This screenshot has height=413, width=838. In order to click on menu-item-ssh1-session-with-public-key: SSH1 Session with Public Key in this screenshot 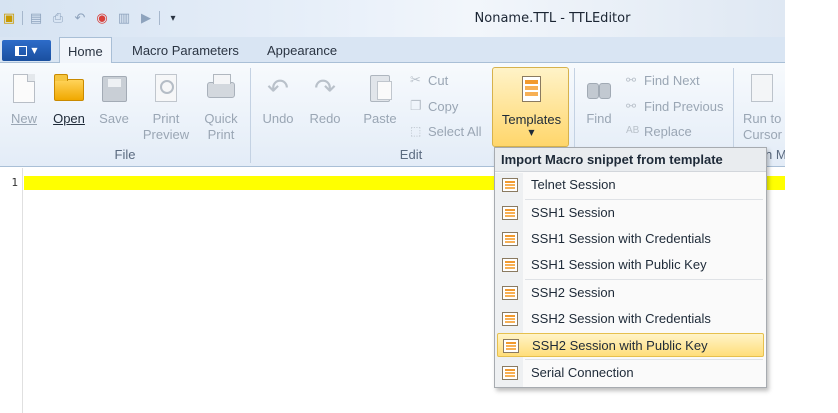, I will do `click(630, 265)`.